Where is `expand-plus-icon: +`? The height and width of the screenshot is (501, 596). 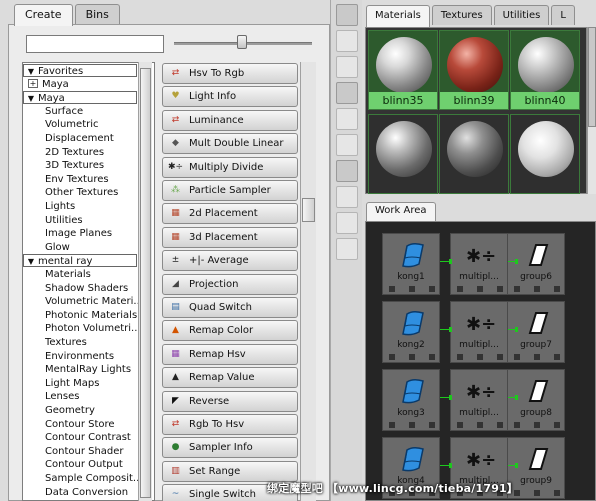
expand-plus-icon: + is located at coordinates (33, 84).